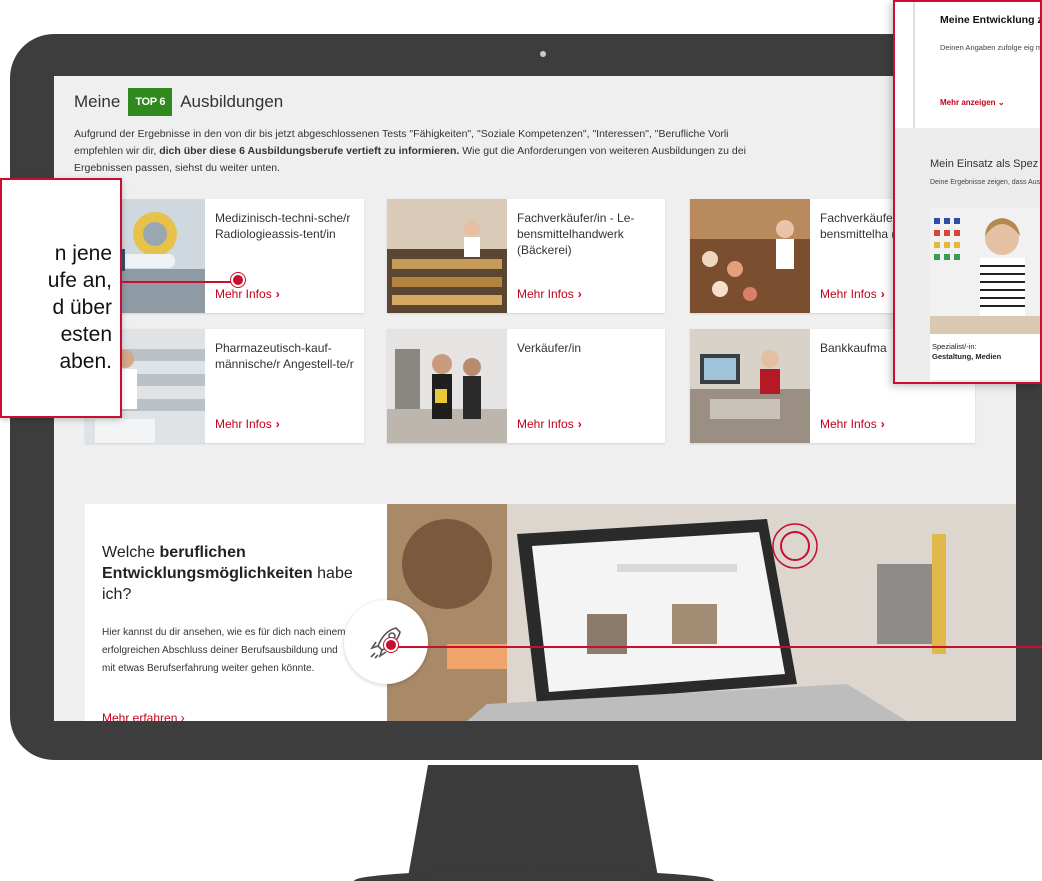 The image size is (1042, 881). I want to click on callout-left: n jene ufe an, d über esten aben., so click(61, 298).